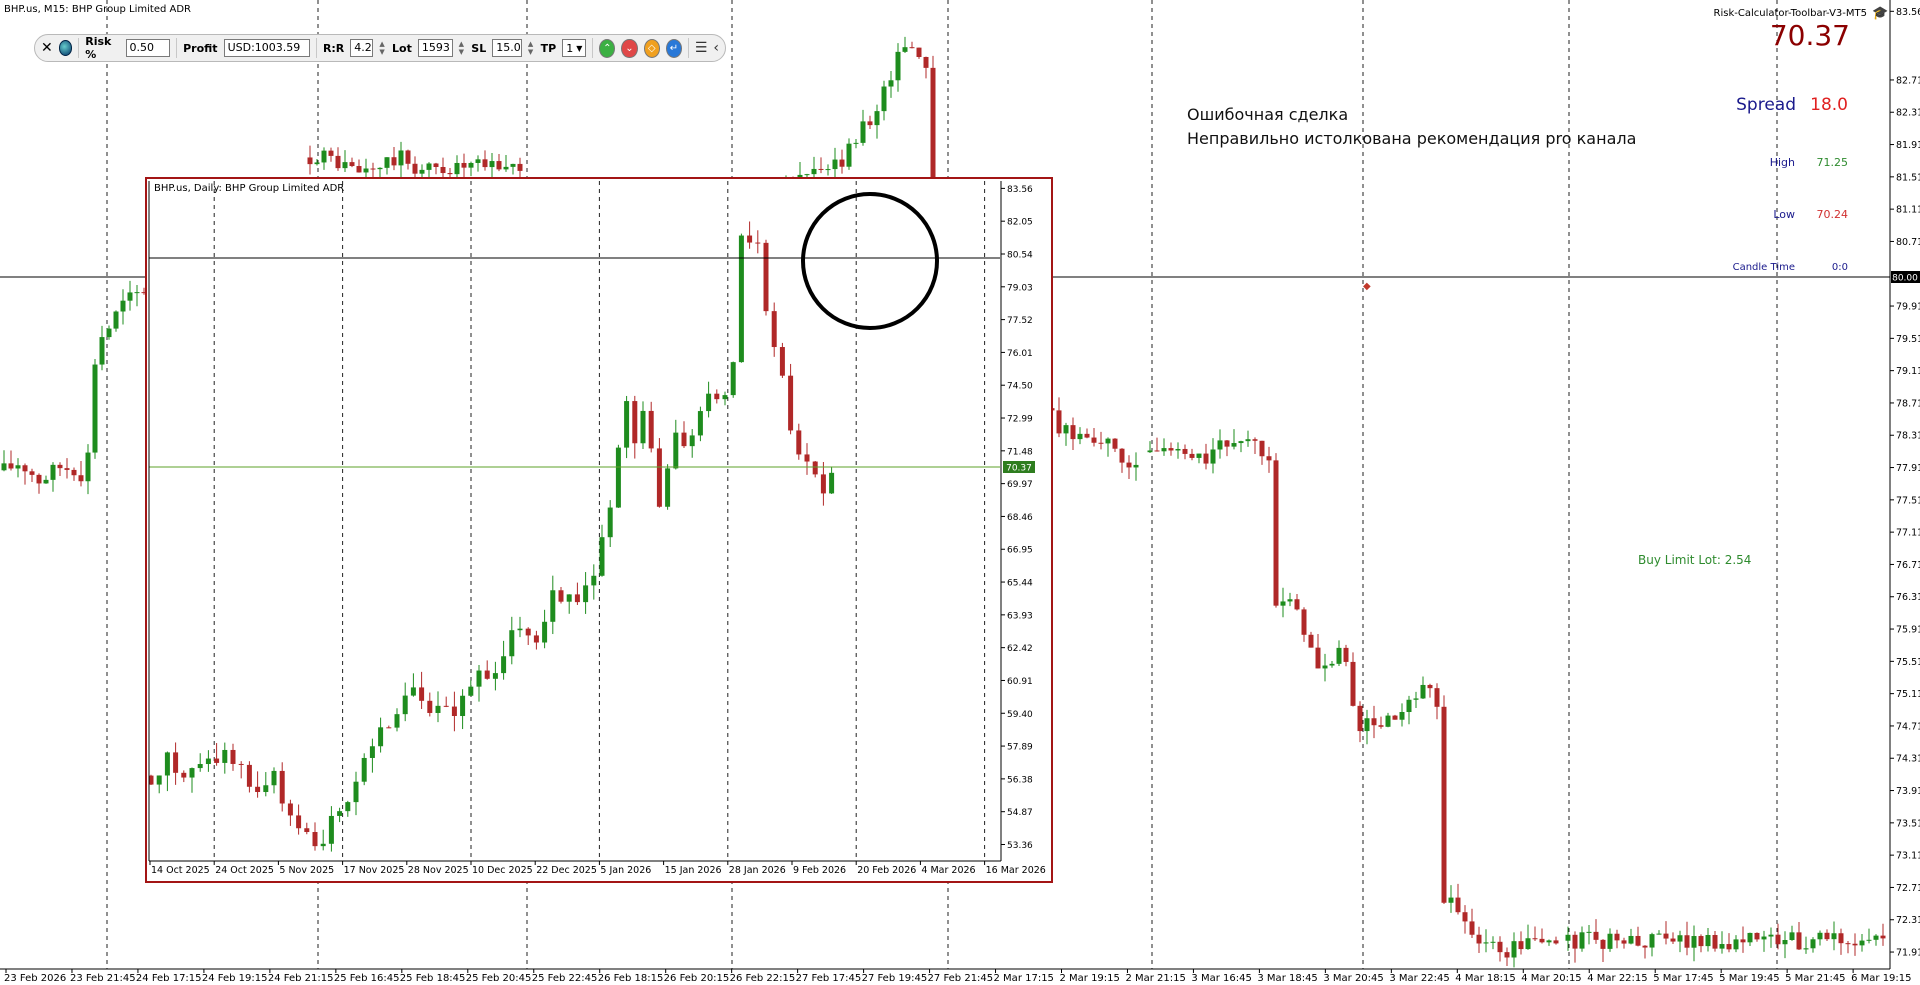 This screenshot has width=1920, height=985. Describe the element at coordinates (1020, 551) in the screenshot. I see `inset-y-tick-label: 66.95` at that location.